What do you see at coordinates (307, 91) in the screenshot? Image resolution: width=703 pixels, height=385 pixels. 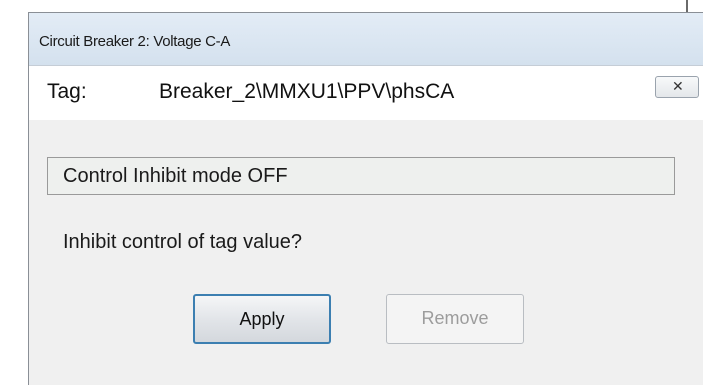 I see `tag-value: Breaker_2\MMXU1\PPV\phsCA` at bounding box center [307, 91].